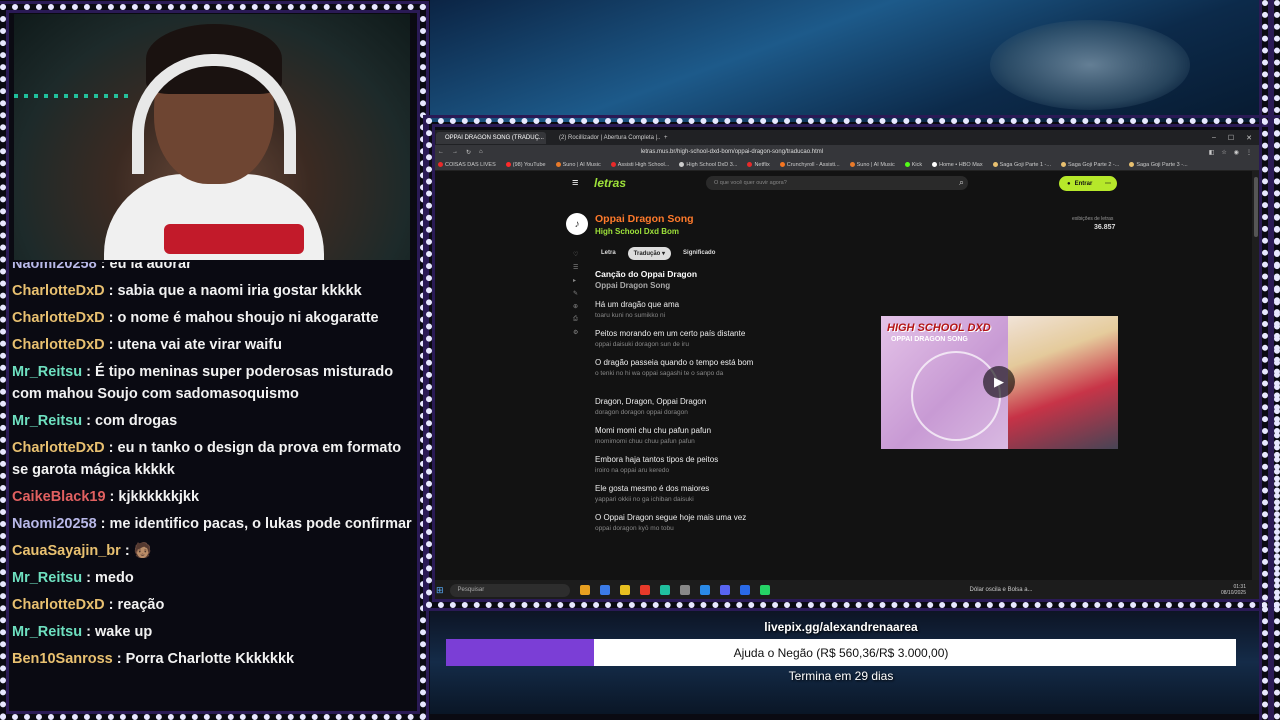 The height and width of the screenshot is (720, 1280). I want to click on bookmark-label: Kick, so click(917, 164).